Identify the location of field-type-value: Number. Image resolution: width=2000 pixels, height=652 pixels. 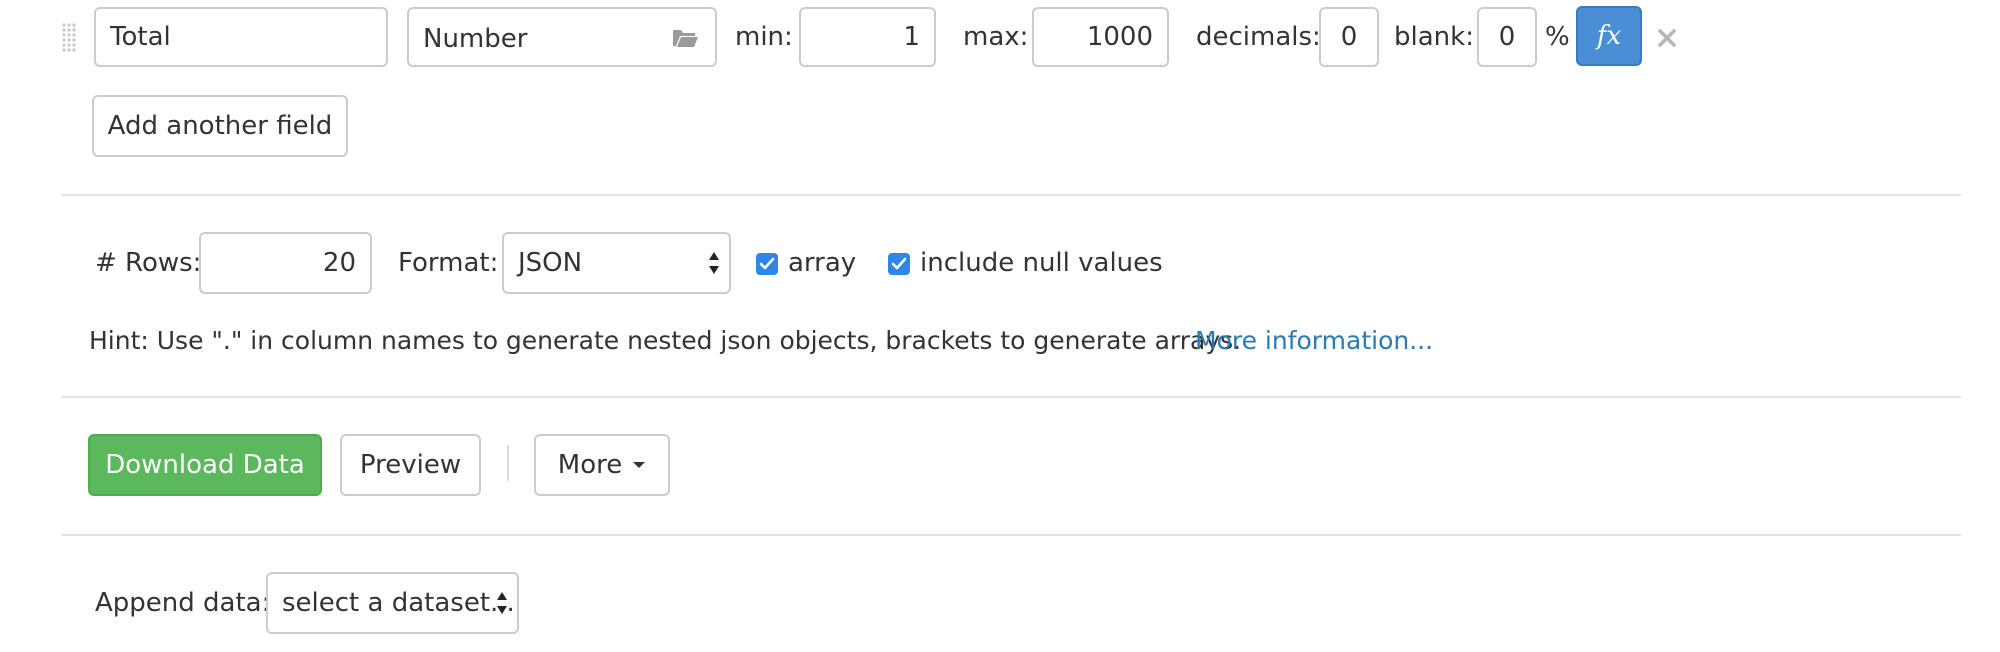
(475, 39).